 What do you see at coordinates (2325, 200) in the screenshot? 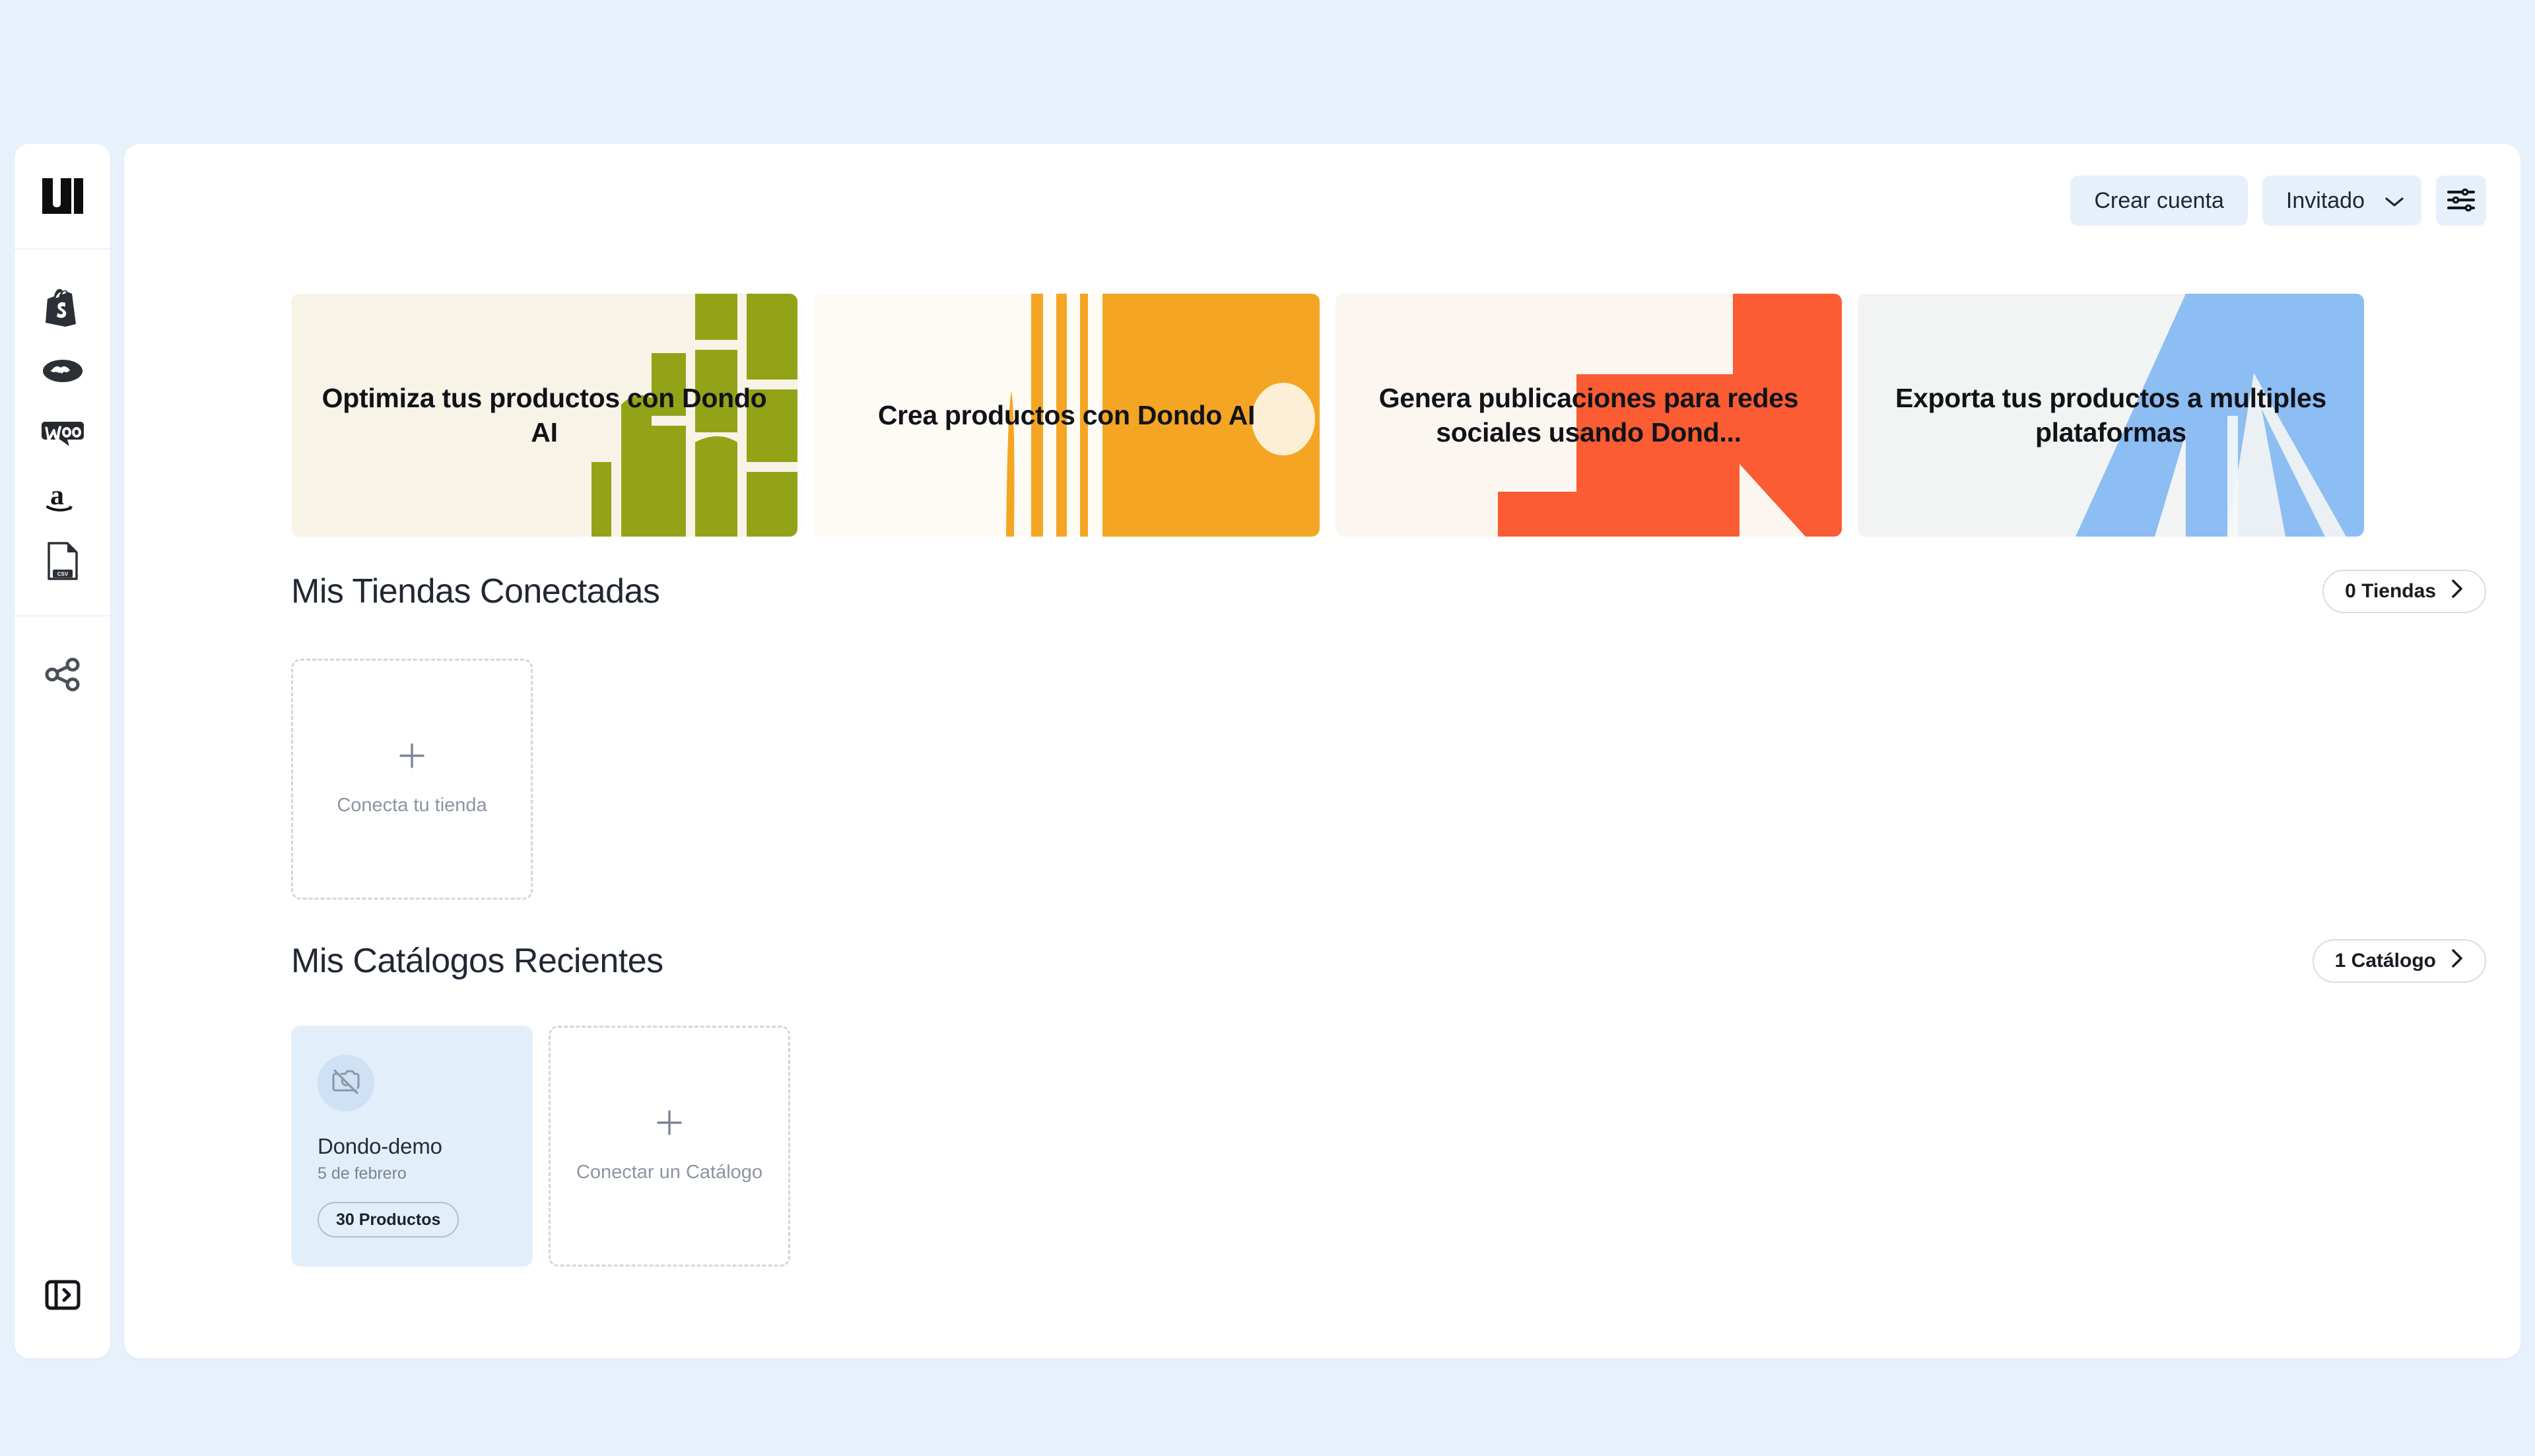
I see `account-menu-label: Invitado` at bounding box center [2325, 200].